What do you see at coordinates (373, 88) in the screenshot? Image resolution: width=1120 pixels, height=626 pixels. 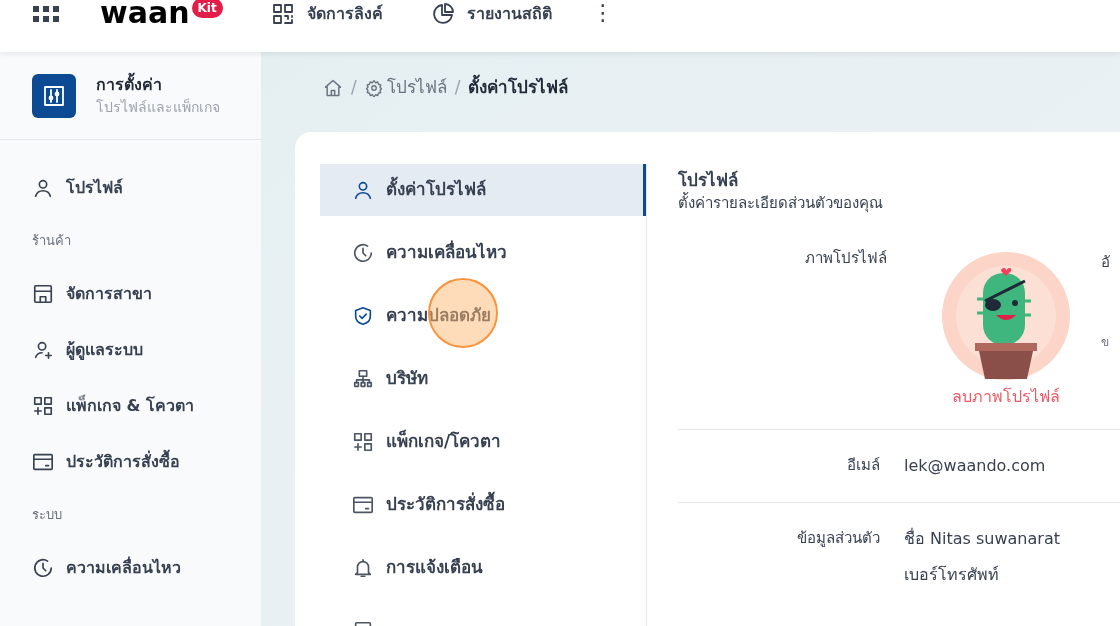 I see `gear-icon` at bounding box center [373, 88].